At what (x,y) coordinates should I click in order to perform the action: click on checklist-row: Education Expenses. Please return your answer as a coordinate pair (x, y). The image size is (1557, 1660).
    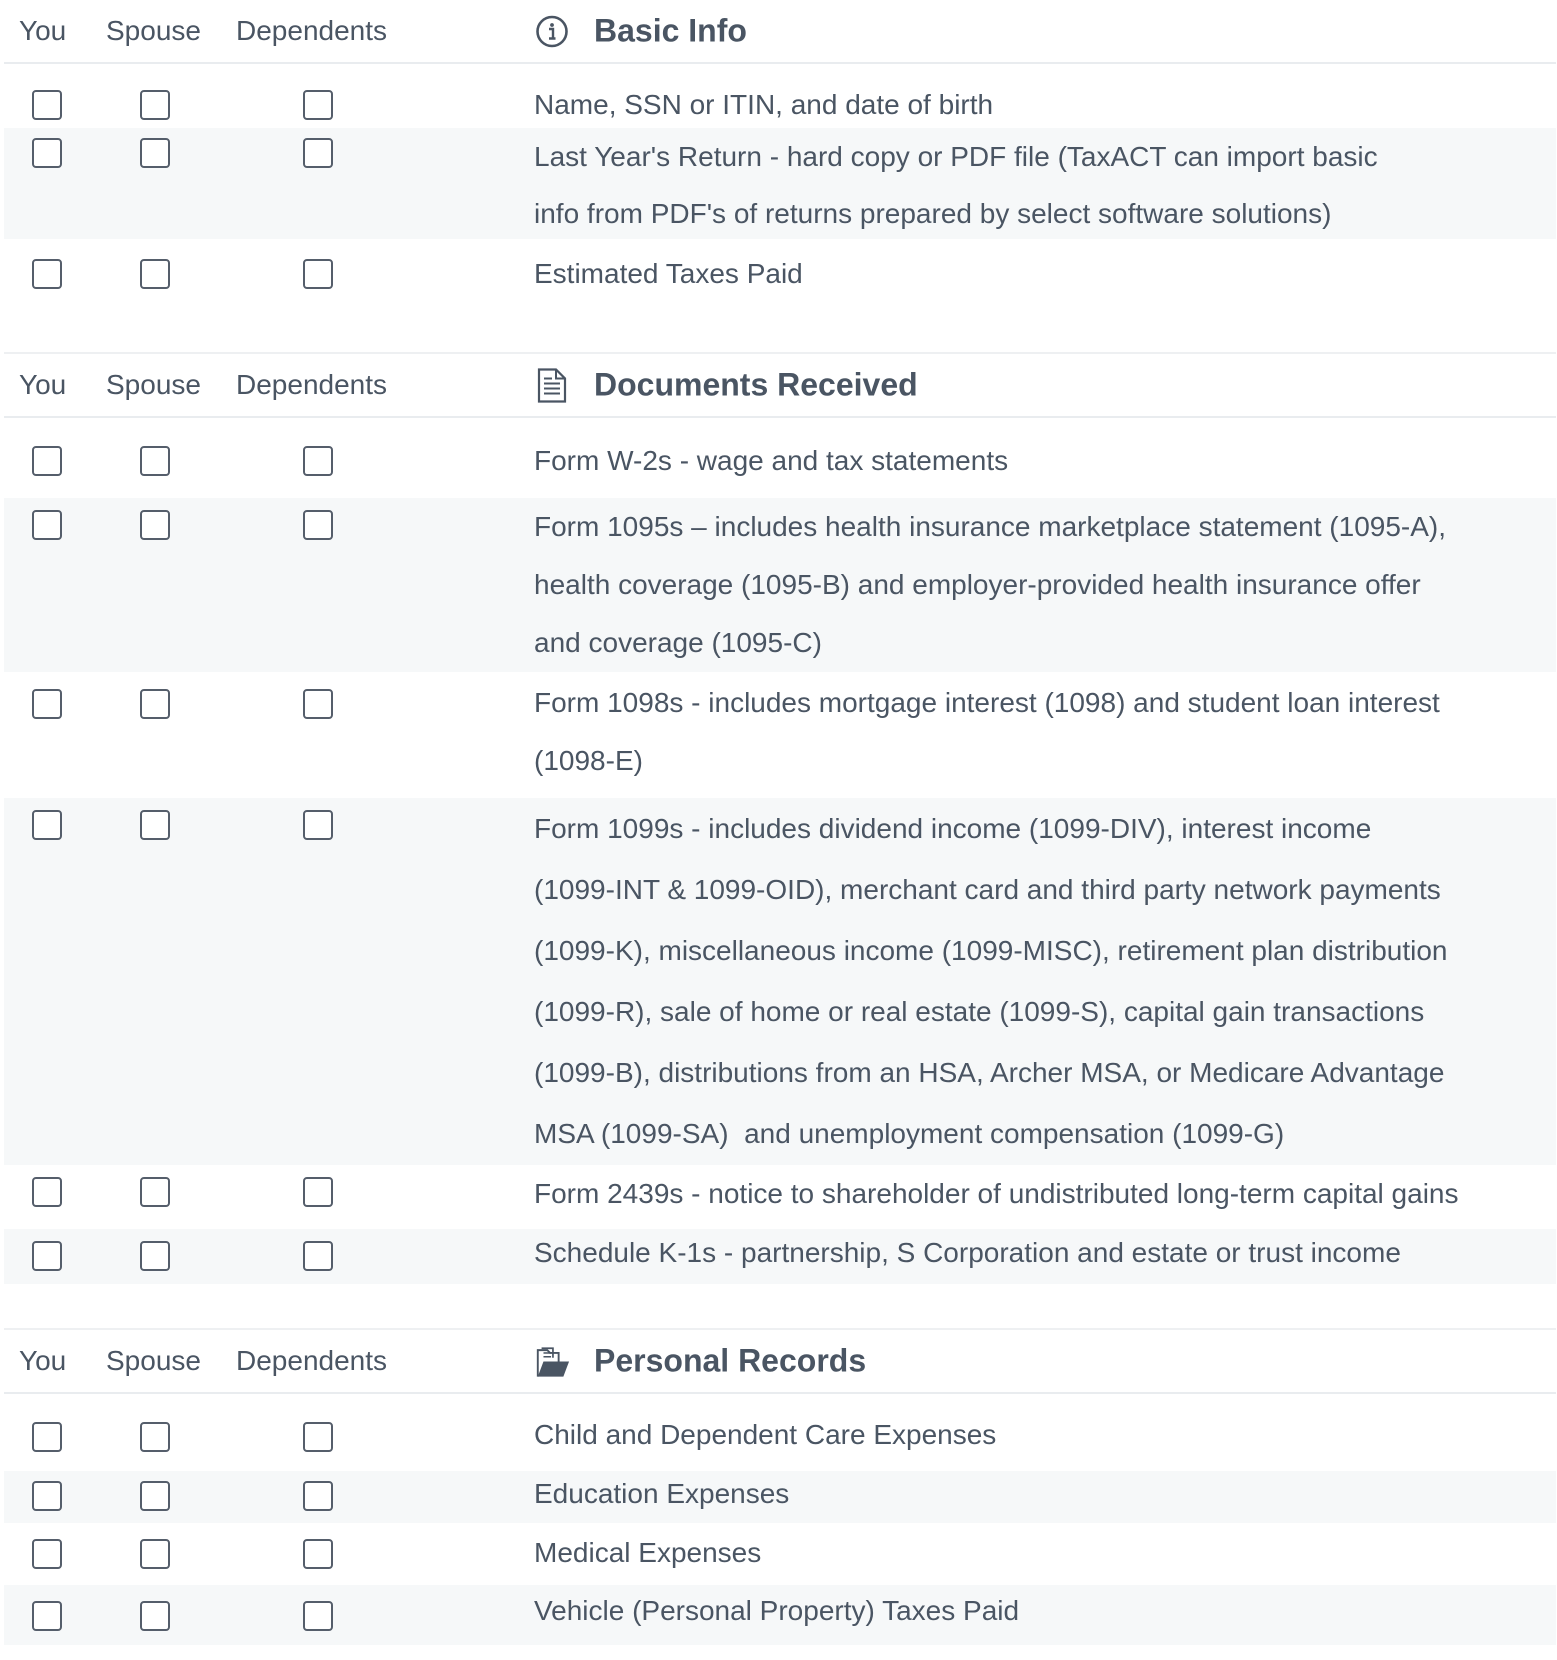
    Looking at the image, I should click on (780, 1497).